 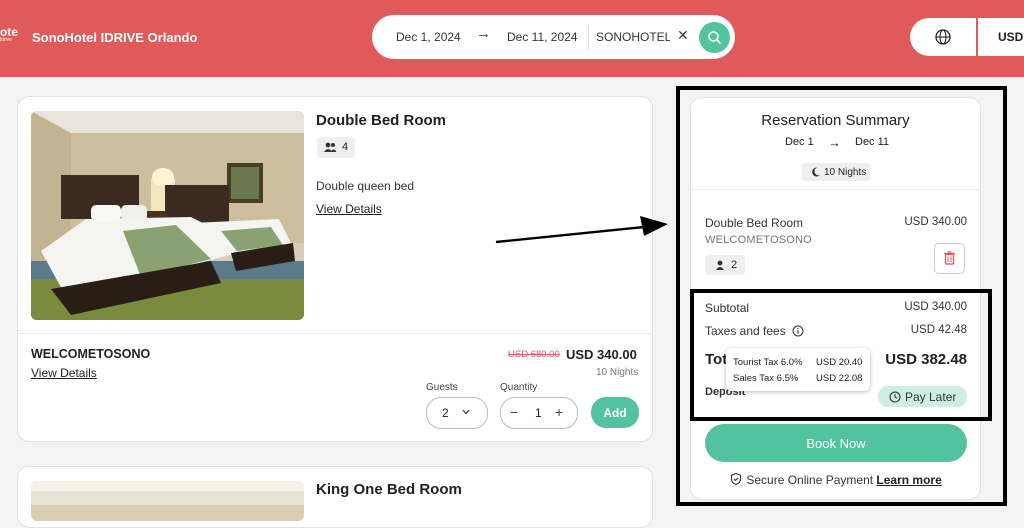 What do you see at coordinates (542, 37) in the screenshot?
I see `checkout-date: Dec 11, 2024` at bounding box center [542, 37].